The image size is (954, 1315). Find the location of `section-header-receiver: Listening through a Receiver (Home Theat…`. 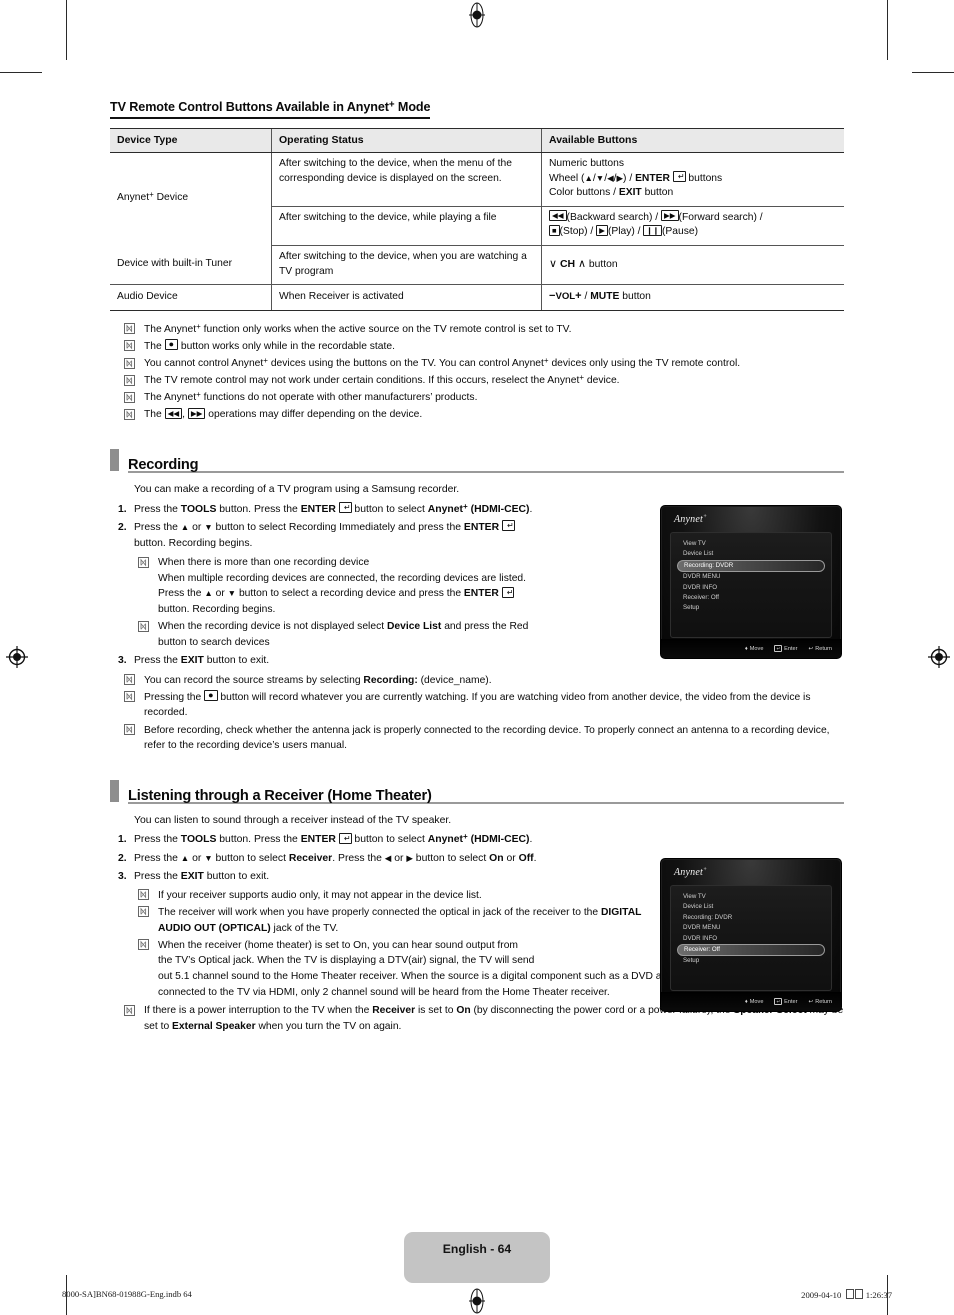

section-header-receiver: Listening through a Receiver (Home Theat… is located at coordinates (477, 791).